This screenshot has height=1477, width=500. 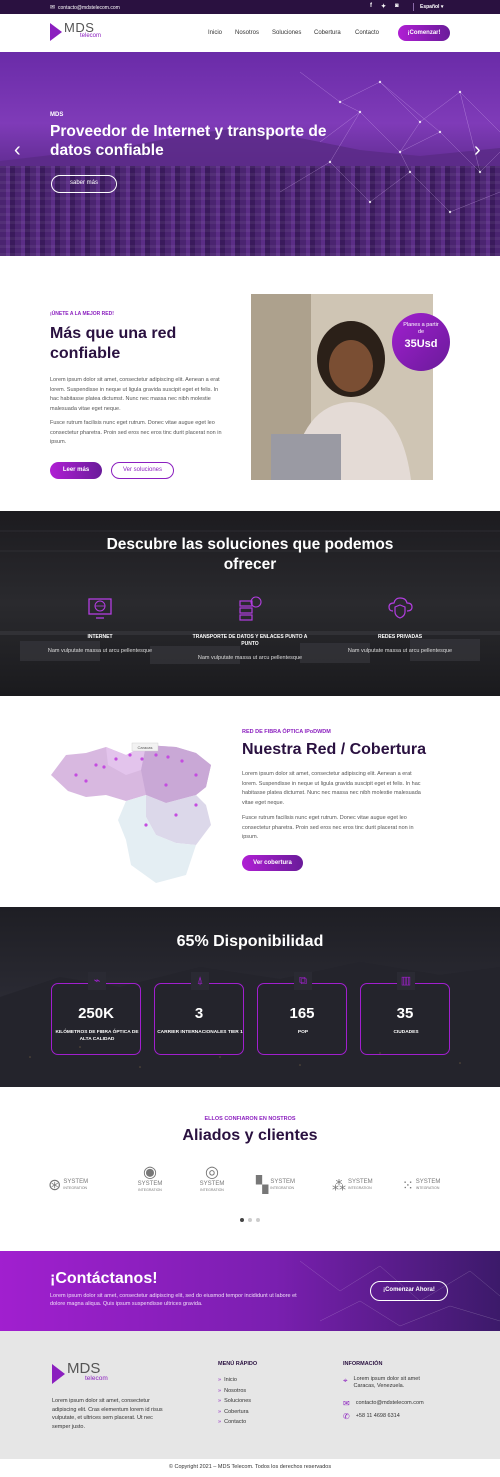 I want to click on footer-link-label: Inicio, so click(x=230, y=1380).